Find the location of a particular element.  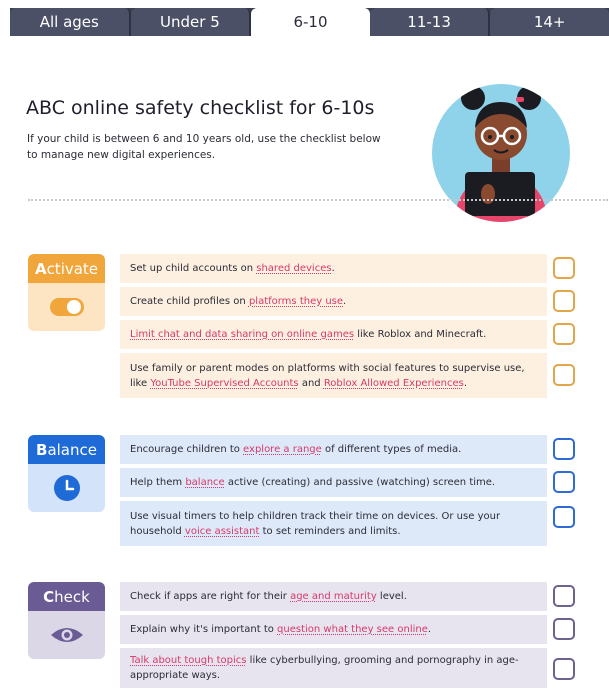

tab-all-ages: All ages is located at coordinates (70, 22).